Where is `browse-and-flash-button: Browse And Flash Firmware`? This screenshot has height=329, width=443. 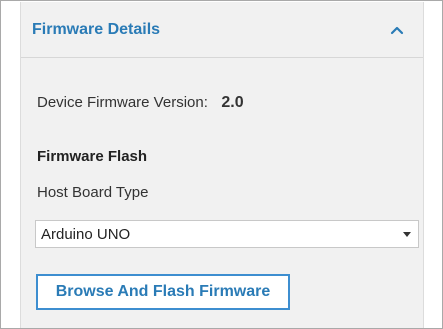 browse-and-flash-button: Browse And Flash Firmware is located at coordinates (163, 292).